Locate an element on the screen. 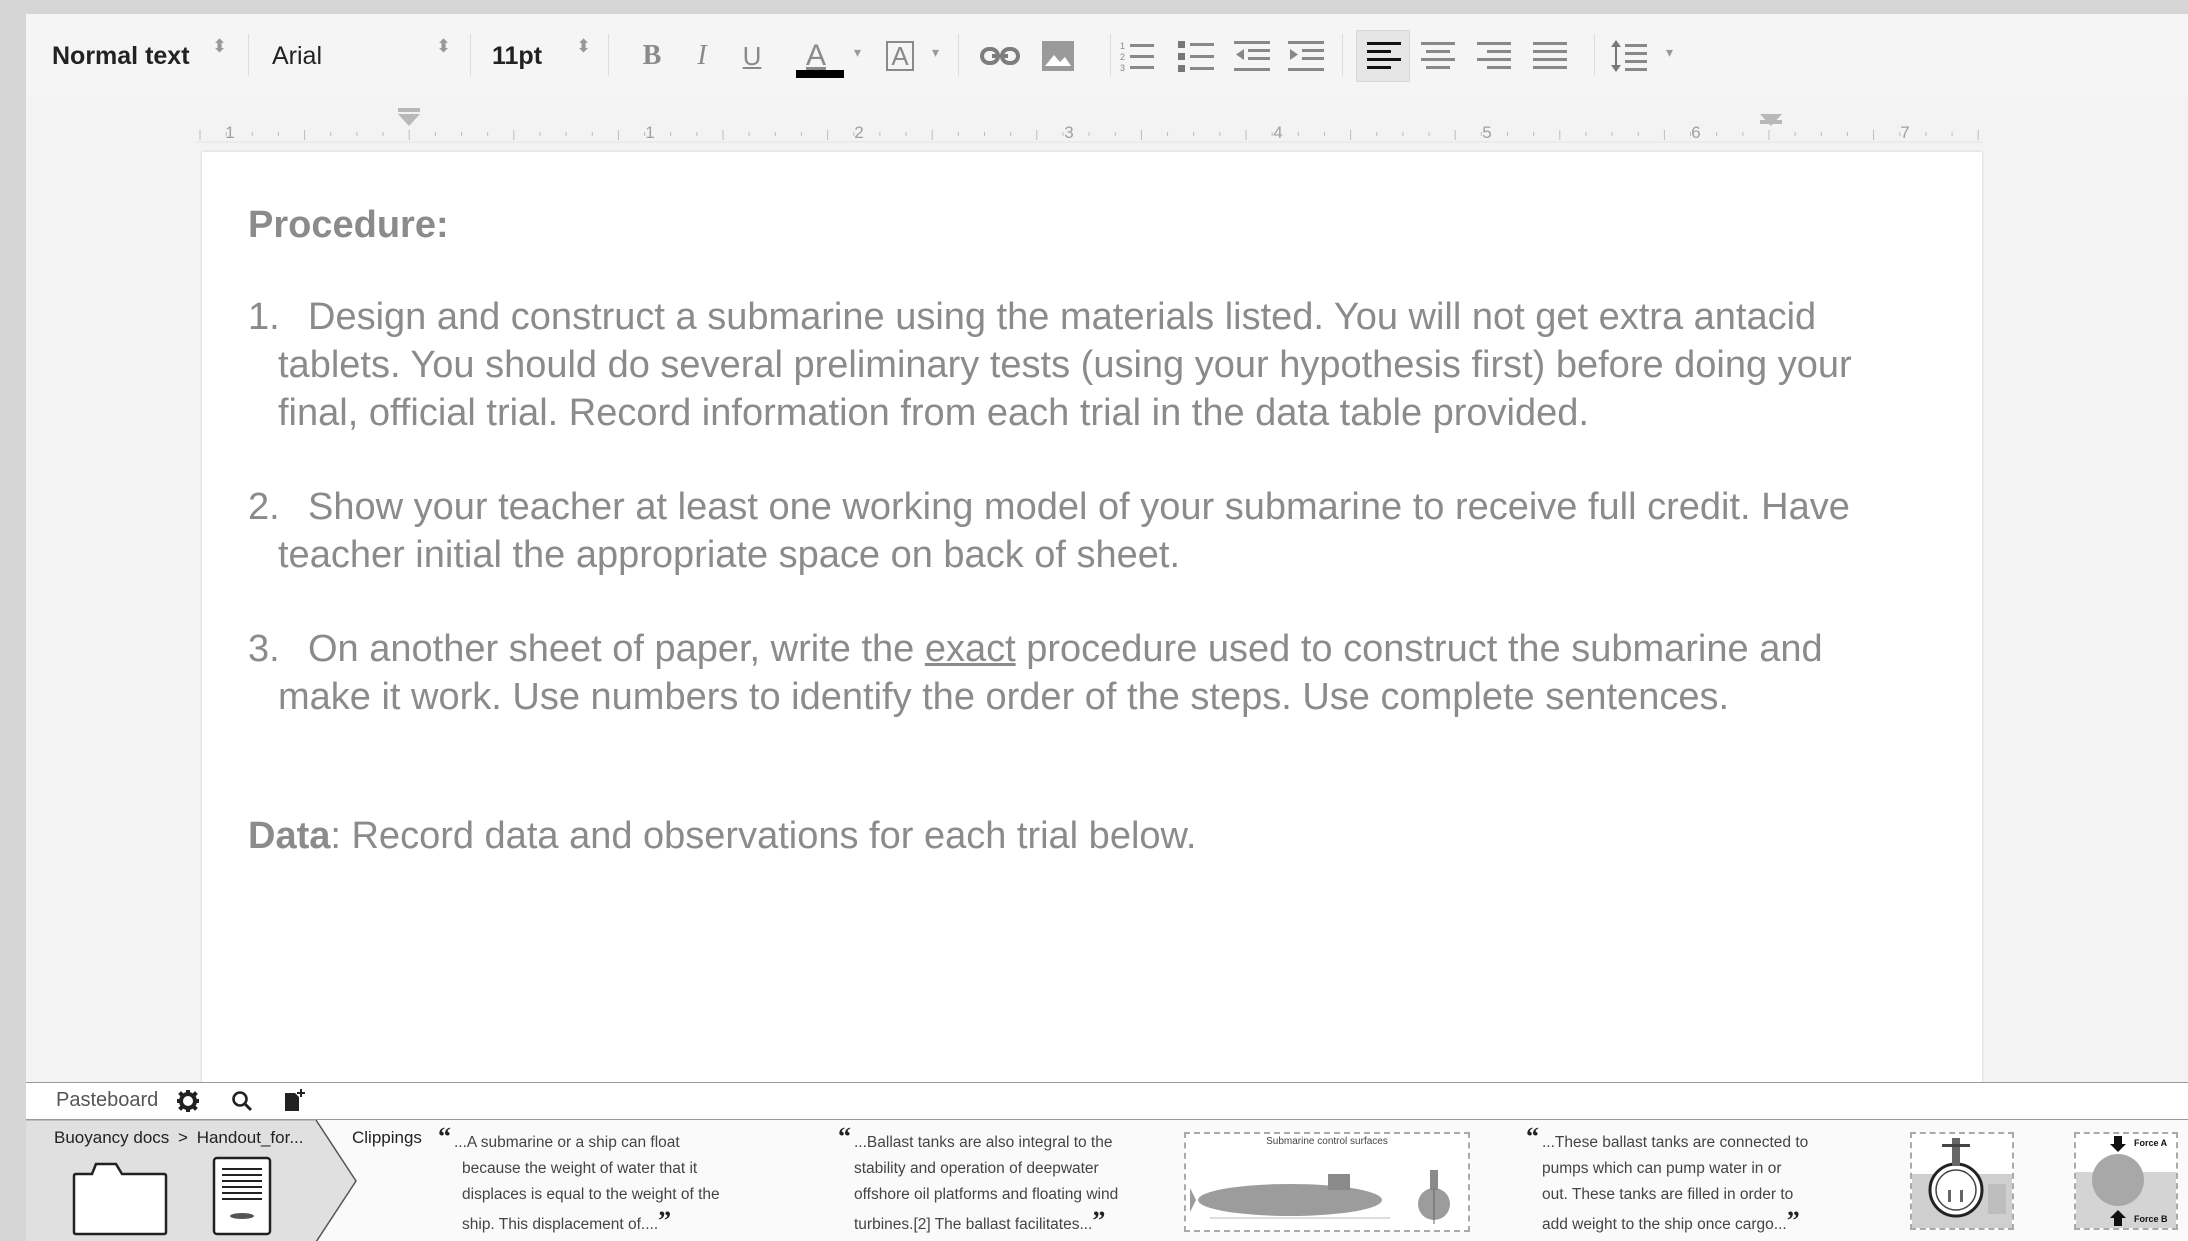 This screenshot has height=1241, width=2188. step-number: 1. is located at coordinates (264, 317).